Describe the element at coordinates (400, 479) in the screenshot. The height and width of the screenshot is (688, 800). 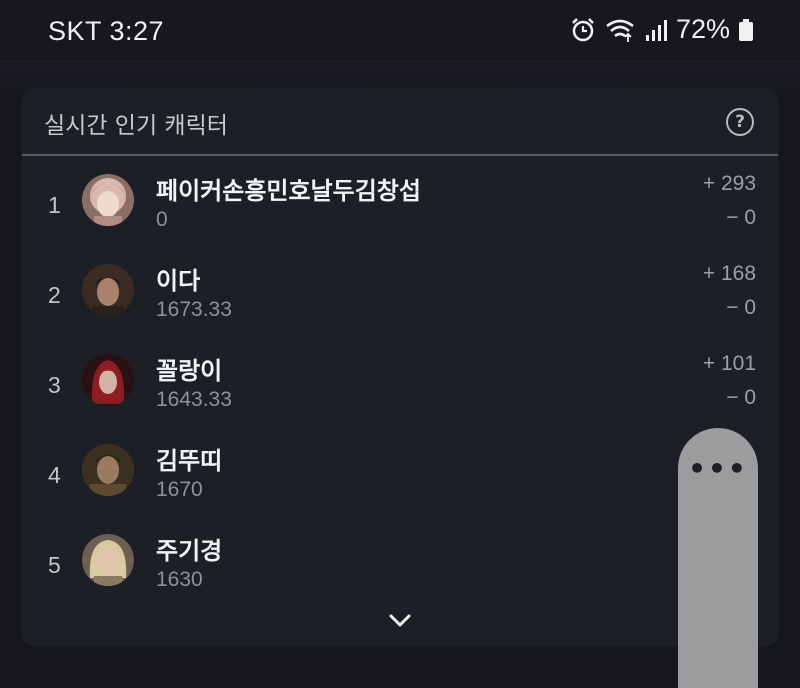
I see `list-item: 4 김뚜띠 1670` at that location.